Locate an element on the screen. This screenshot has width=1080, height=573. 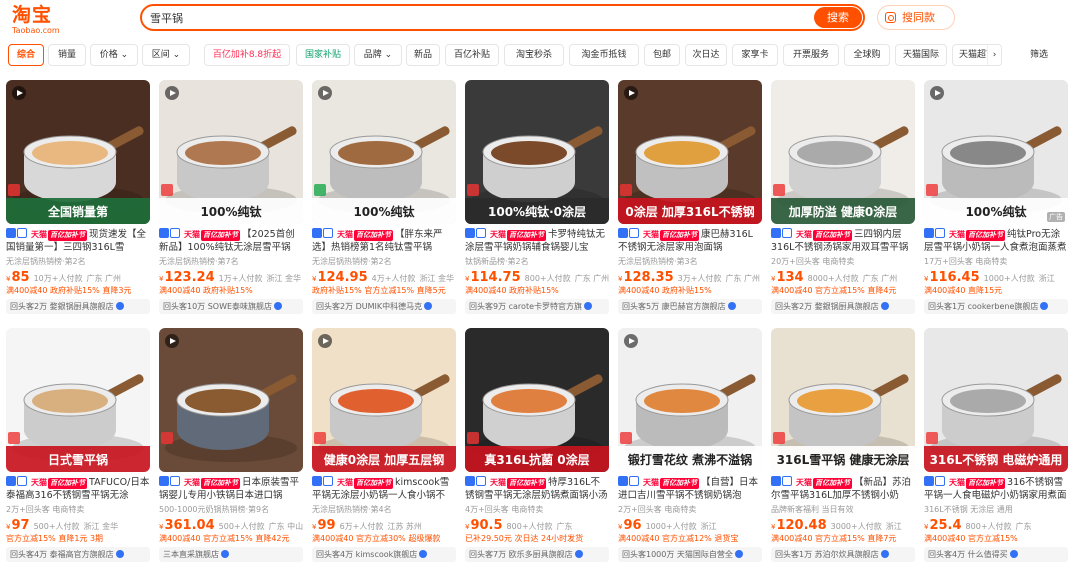
subsidy-tag: 百亿加补节 is located at coordinates (527, 483).